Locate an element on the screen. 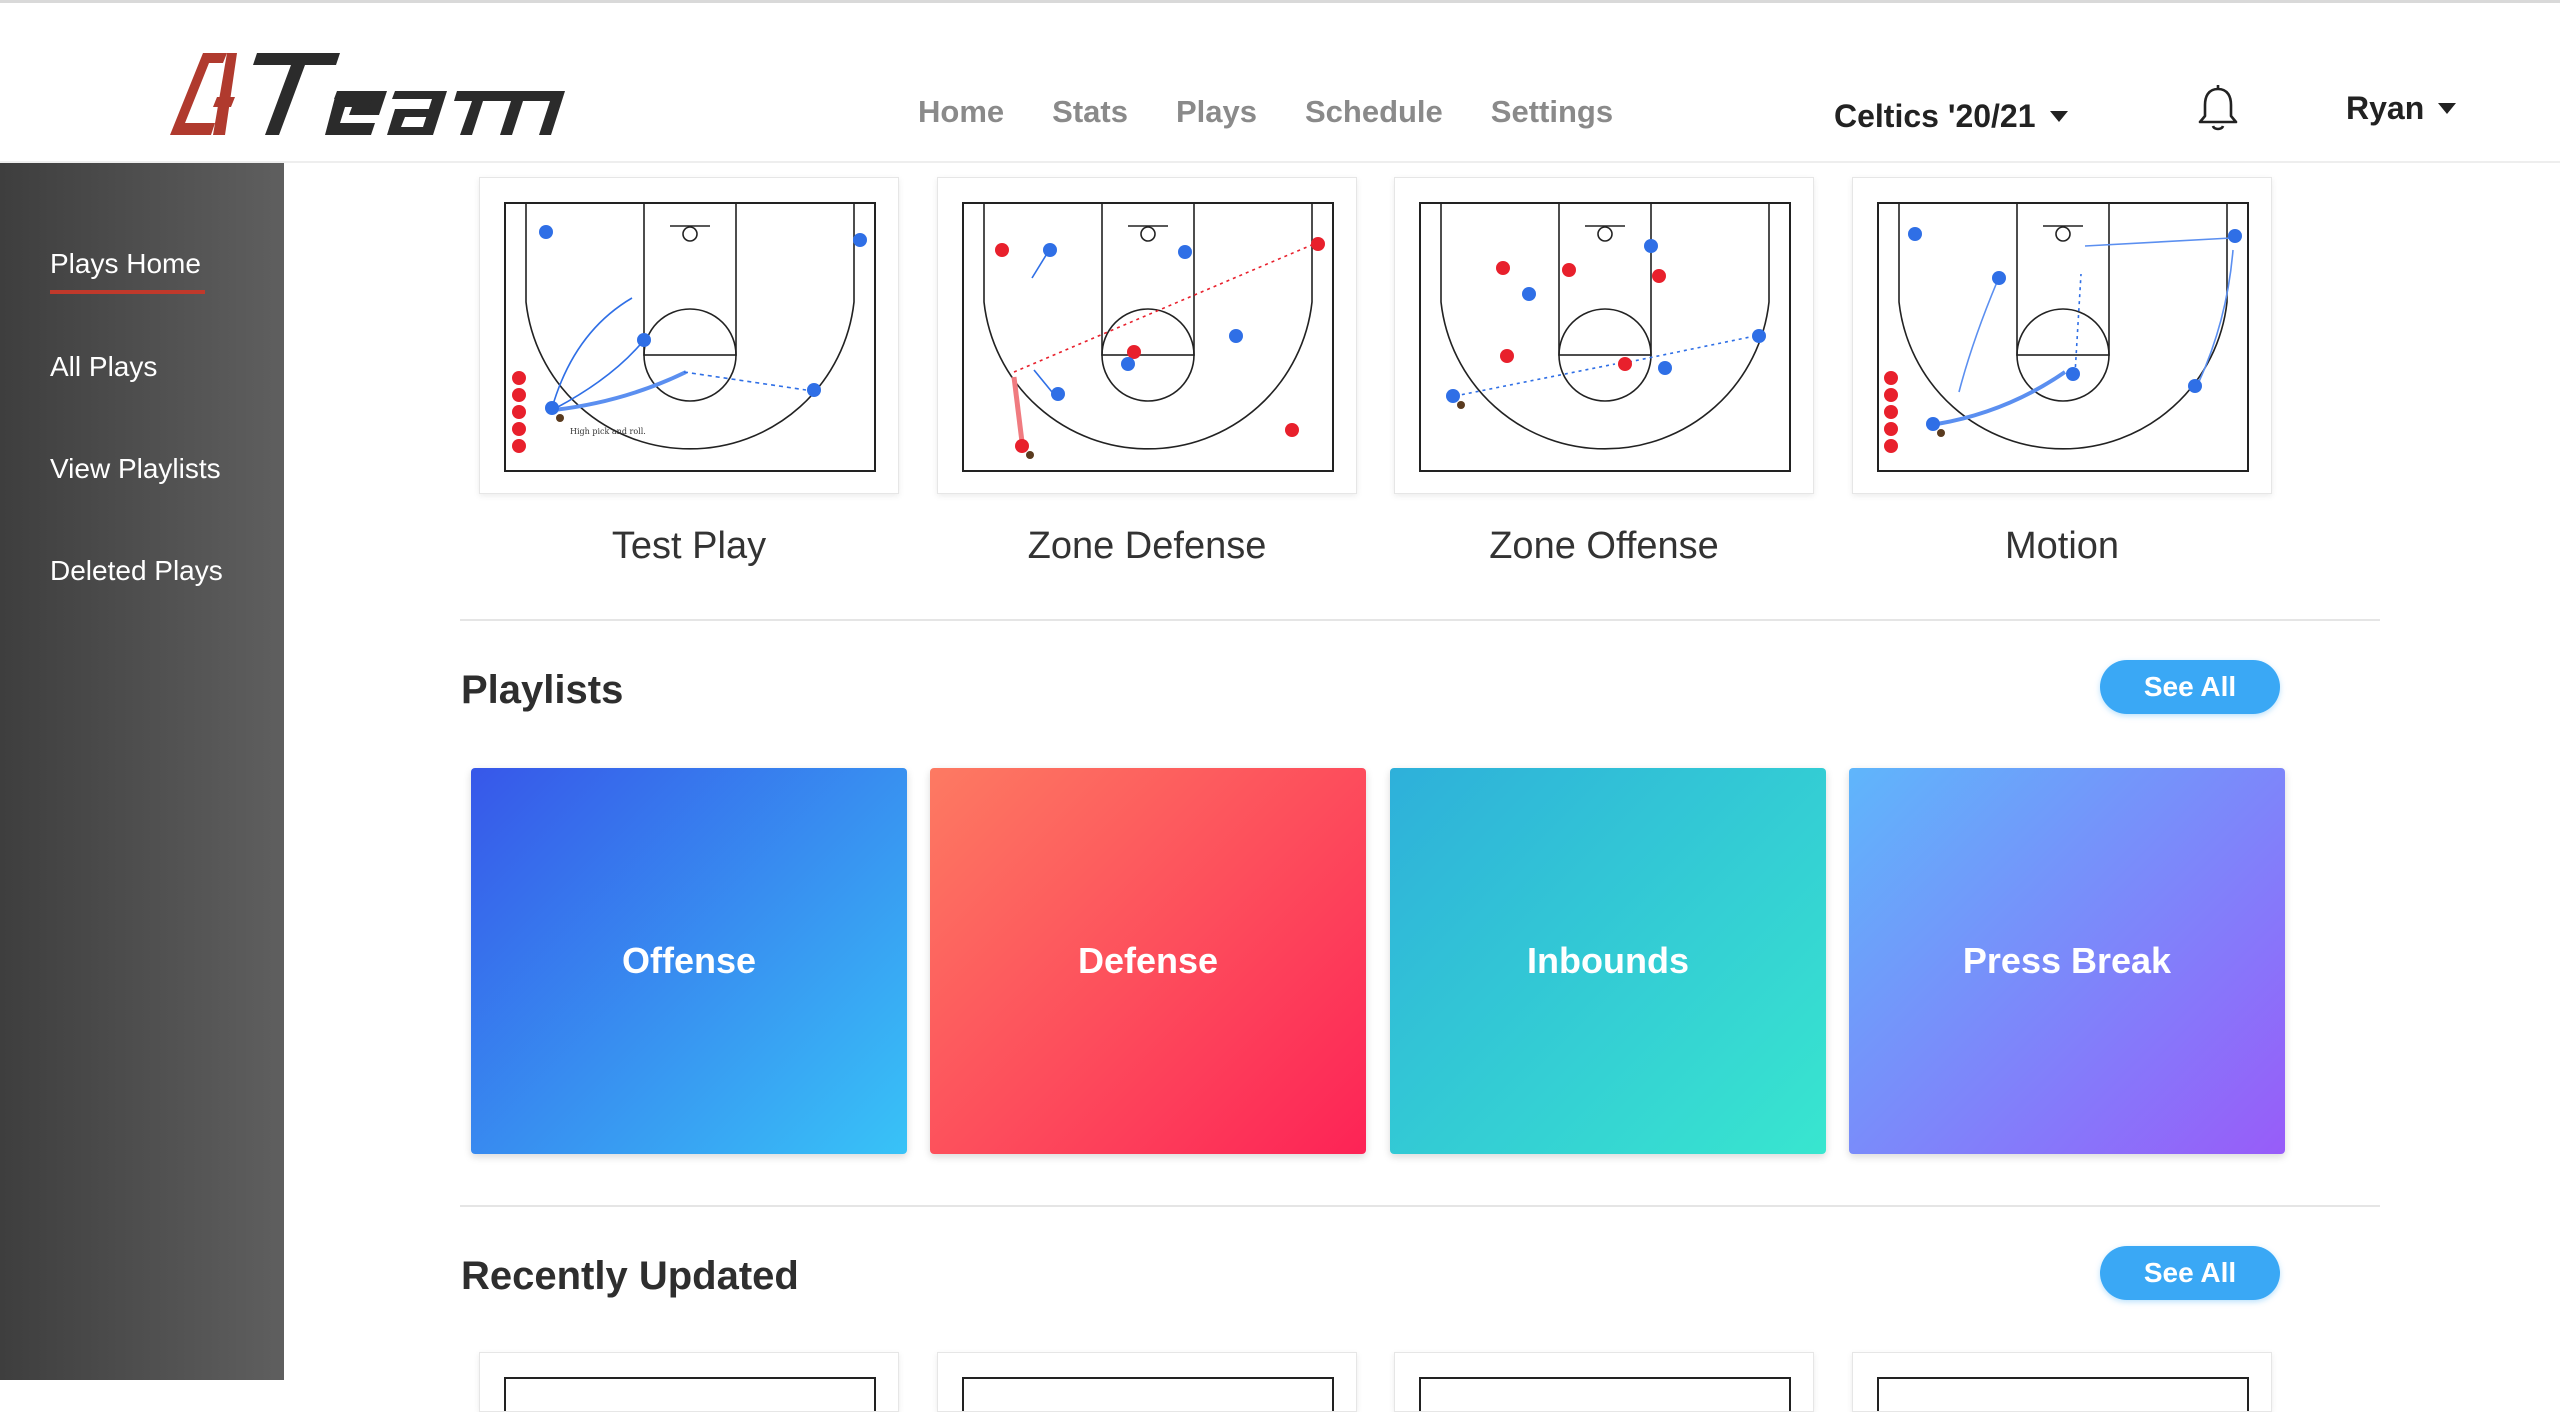  nav-plays: Plays is located at coordinates (1216, 112).